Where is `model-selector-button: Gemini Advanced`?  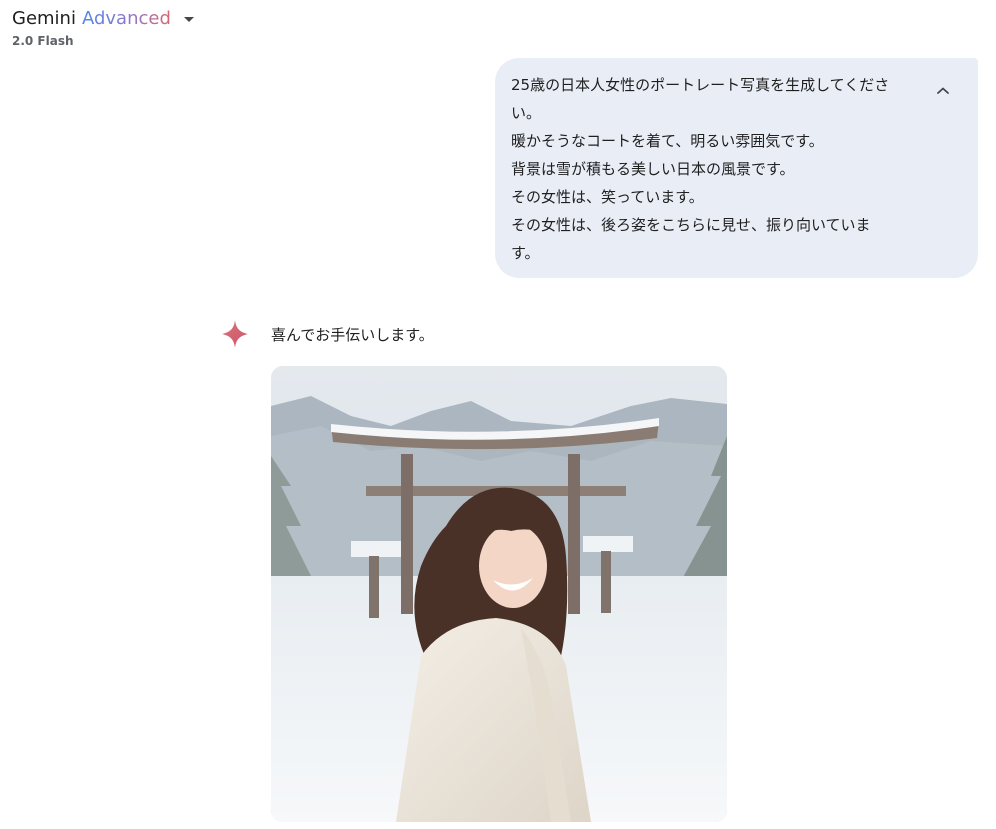
model-selector-button: Gemini Advanced is located at coordinates (103, 18).